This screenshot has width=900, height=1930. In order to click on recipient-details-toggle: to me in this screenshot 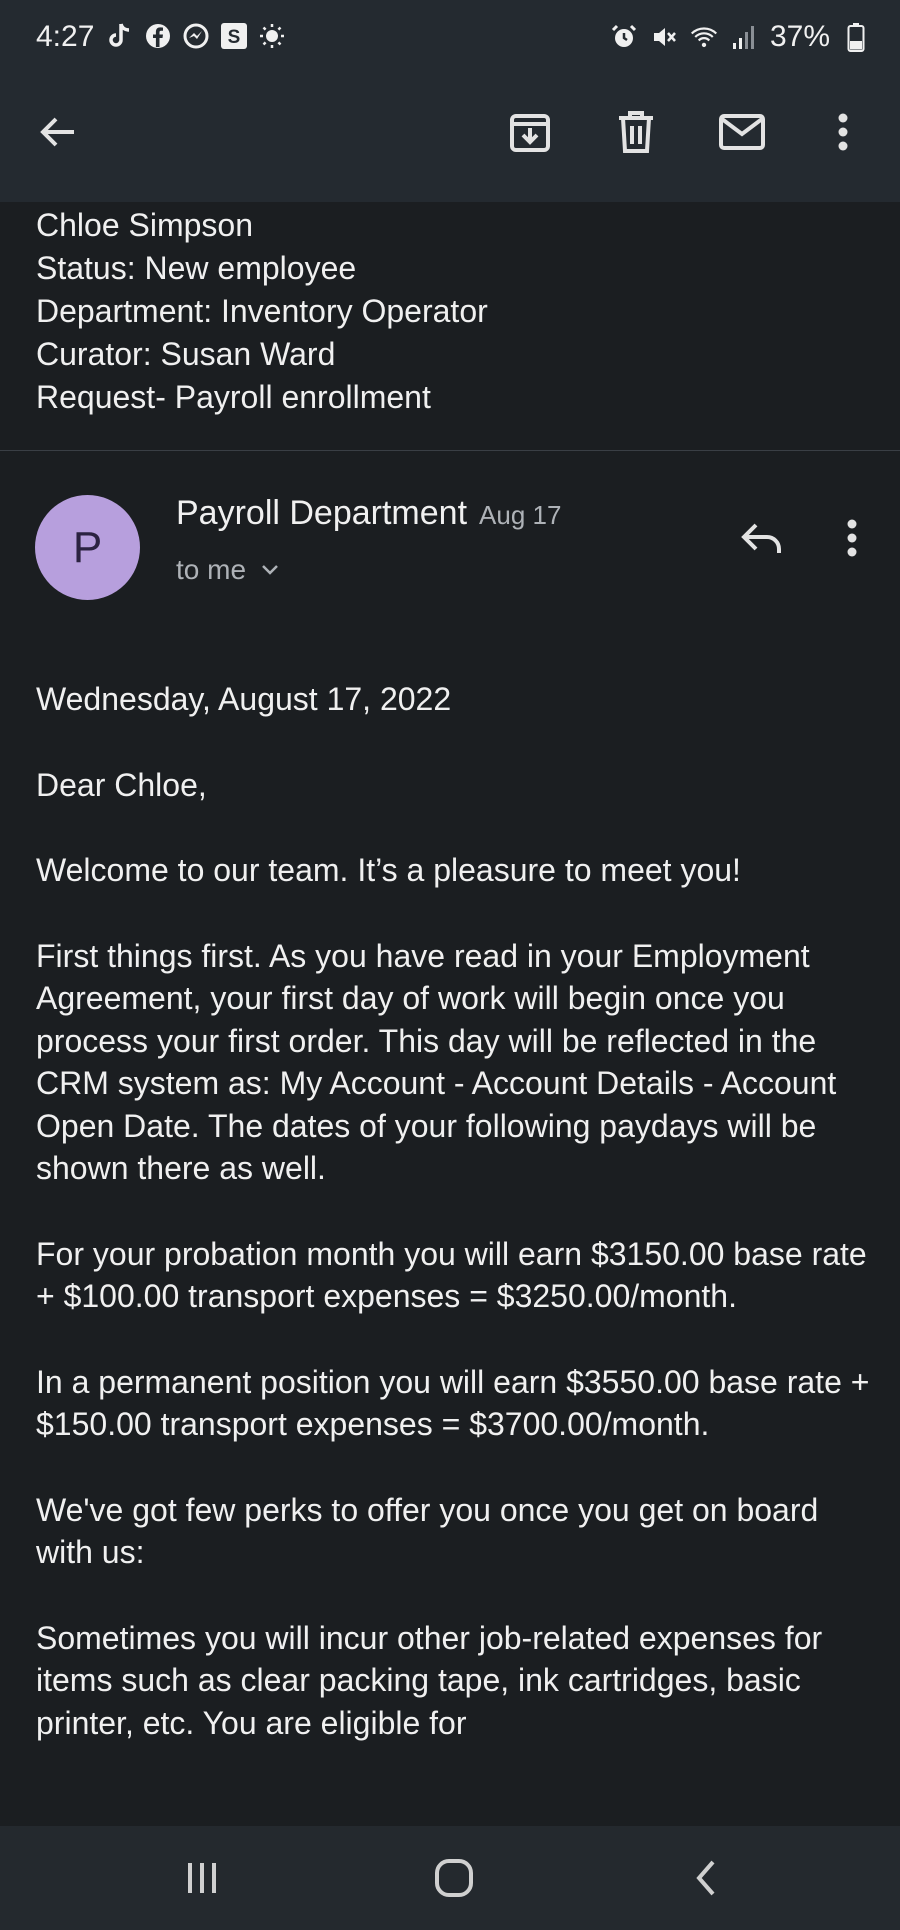, I will do `click(228, 570)`.